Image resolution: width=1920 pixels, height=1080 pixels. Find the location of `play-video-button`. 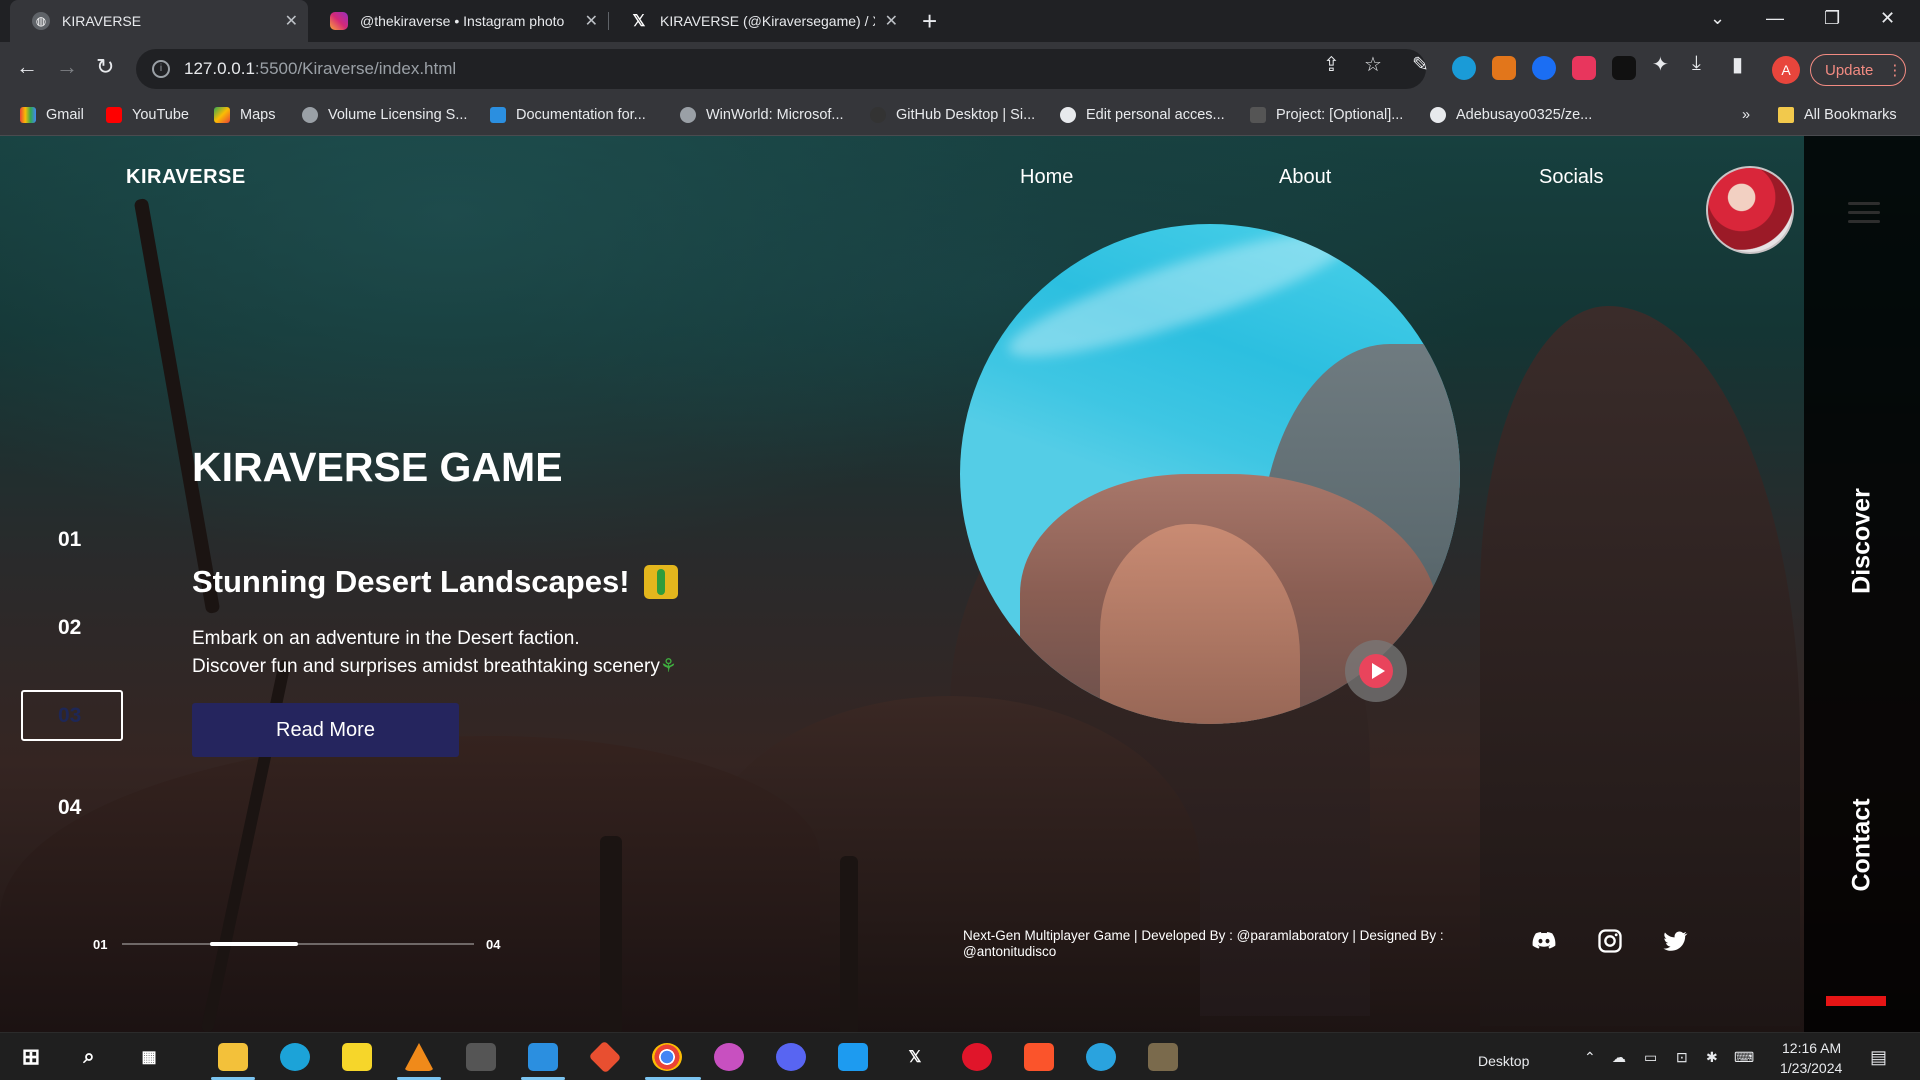

play-video-button is located at coordinates (1376, 671).